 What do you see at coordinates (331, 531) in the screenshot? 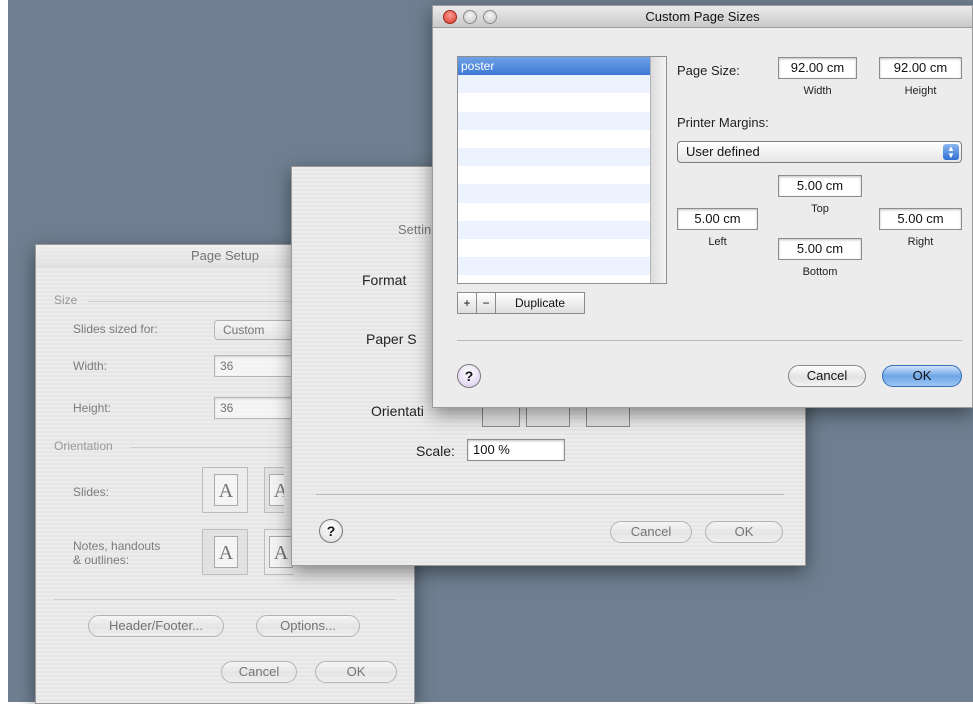
I see `settings-help-button: ?` at bounding box center [331, 531].